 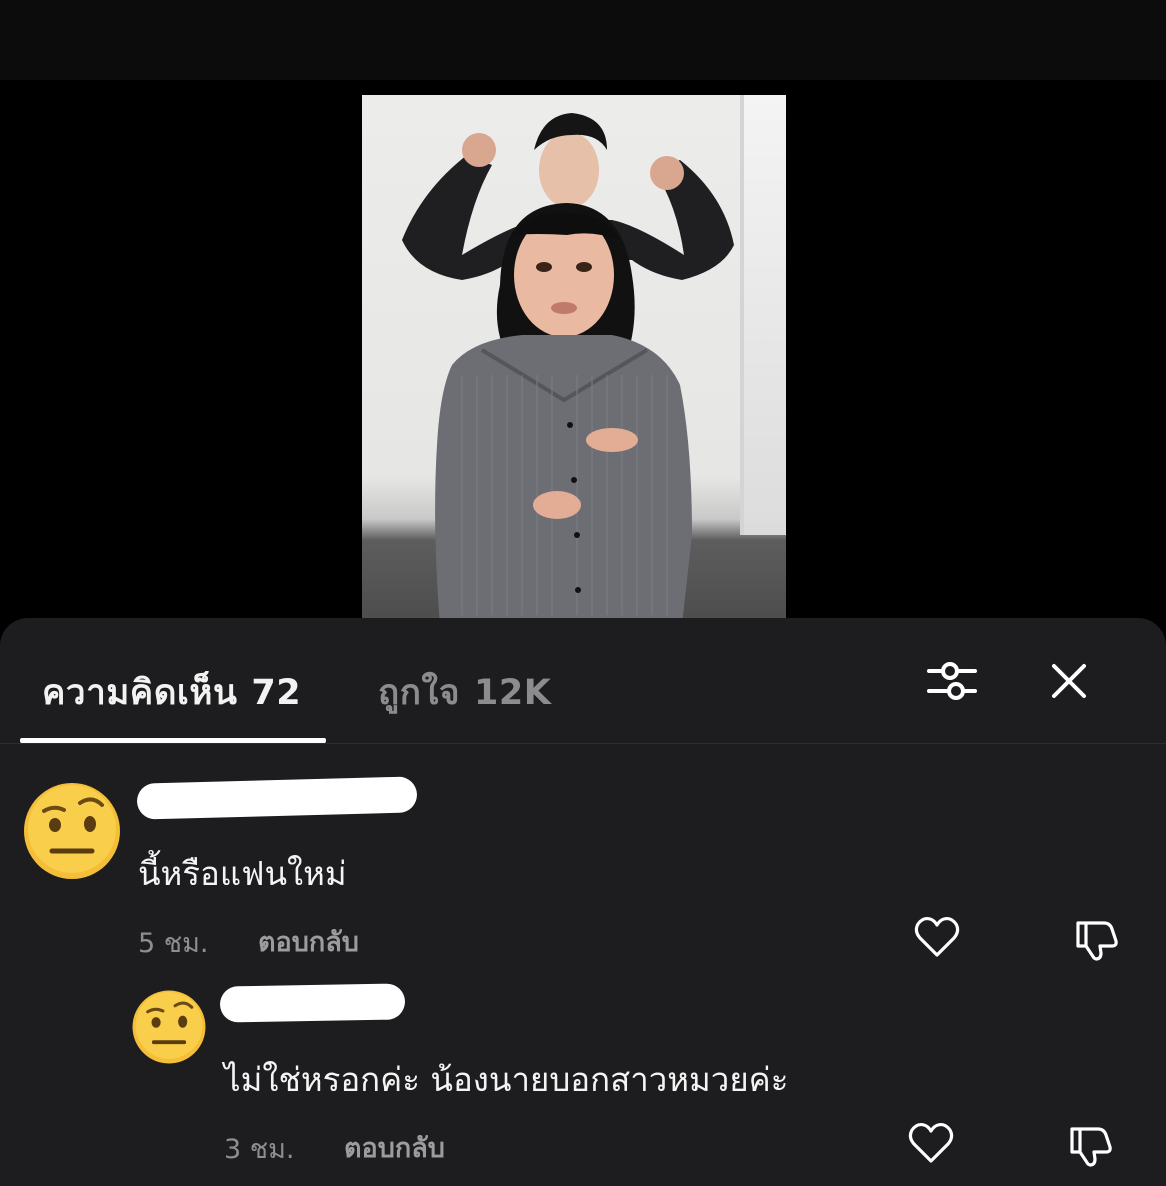 What do you see at coordinates (506, 1079) in the screenshot?
I see `comment-text: ไม่ใช่หรอกค่ะ น้องนายบอกสาวหมวยค่ะ` at bounding box center [506, 1079].